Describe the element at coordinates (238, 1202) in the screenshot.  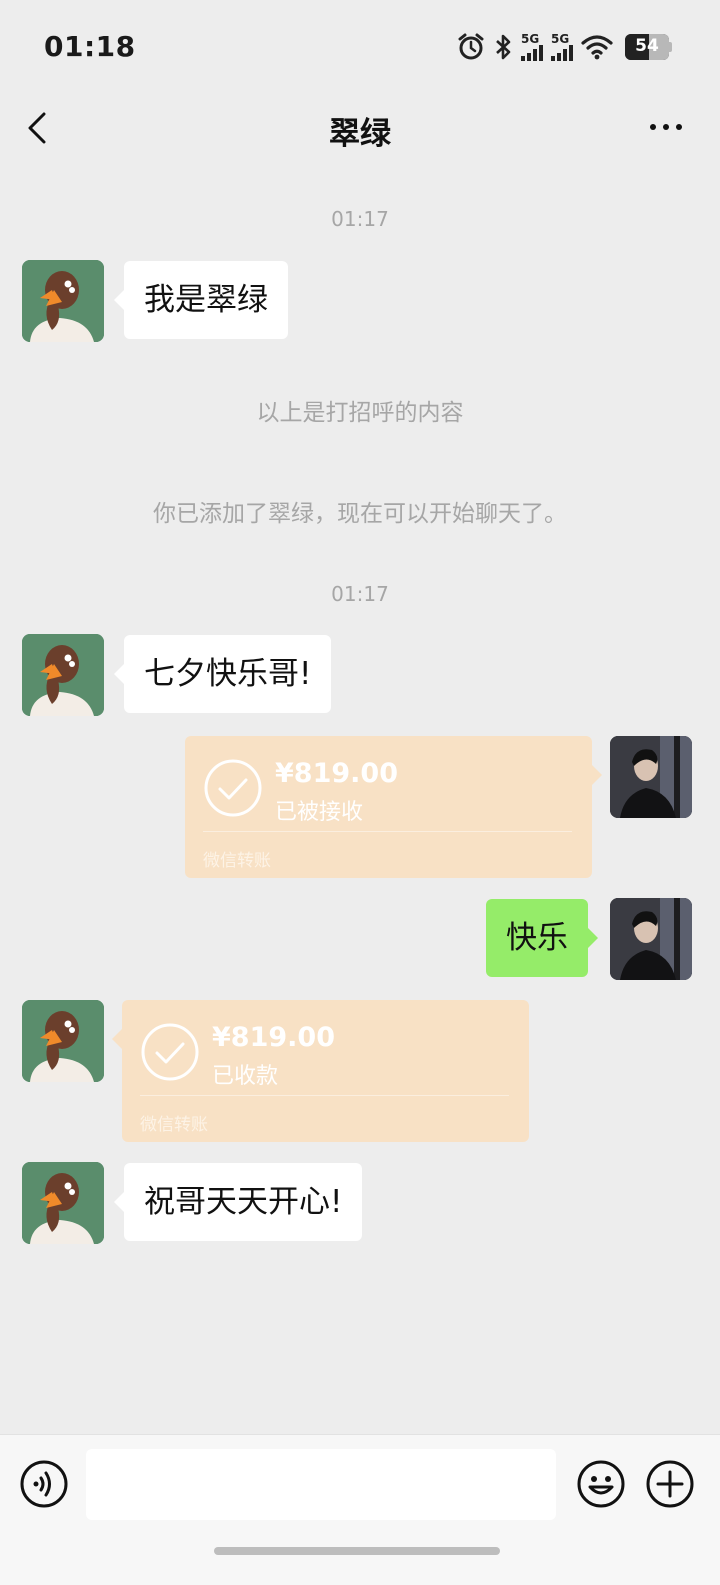
I see `message-bubble: 祝哥天天开心!` at that location.